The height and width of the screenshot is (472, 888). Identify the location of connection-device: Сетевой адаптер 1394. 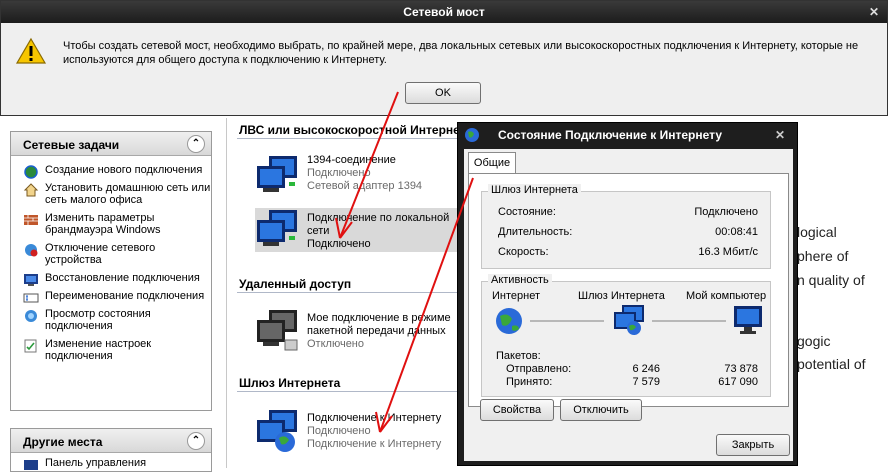
(365, 186).